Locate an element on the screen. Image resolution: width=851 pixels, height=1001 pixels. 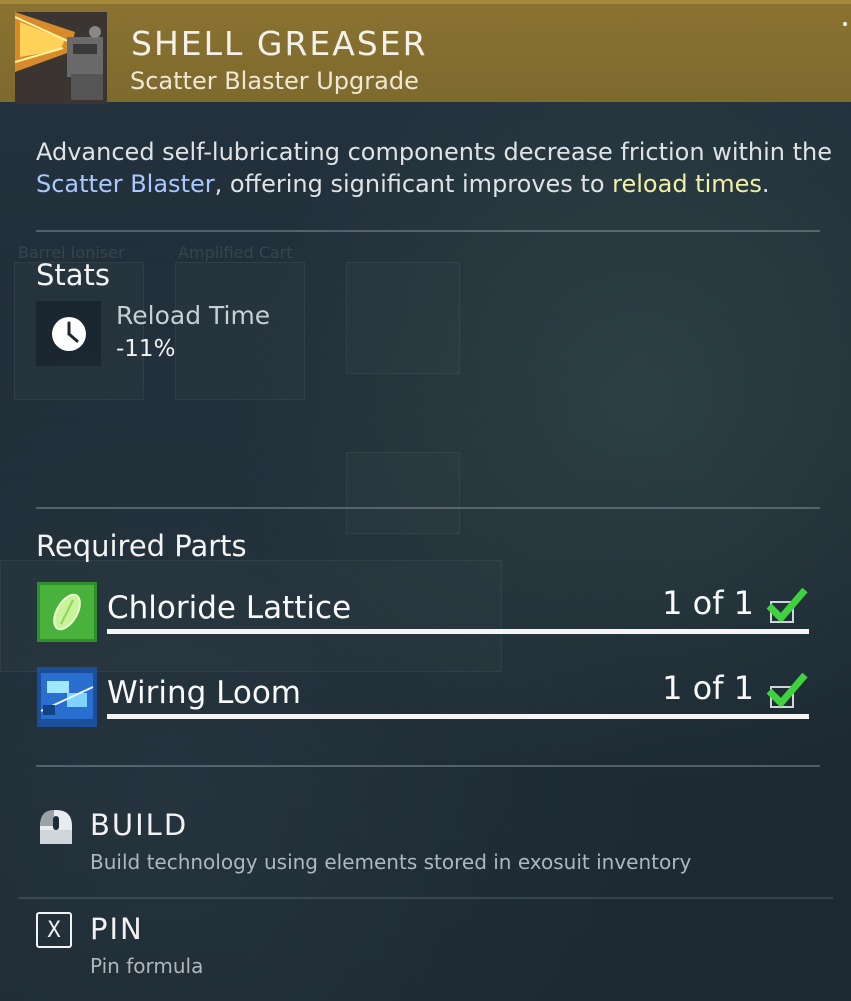
part-name: Wiring Loom is located at coordinates (204, 693).